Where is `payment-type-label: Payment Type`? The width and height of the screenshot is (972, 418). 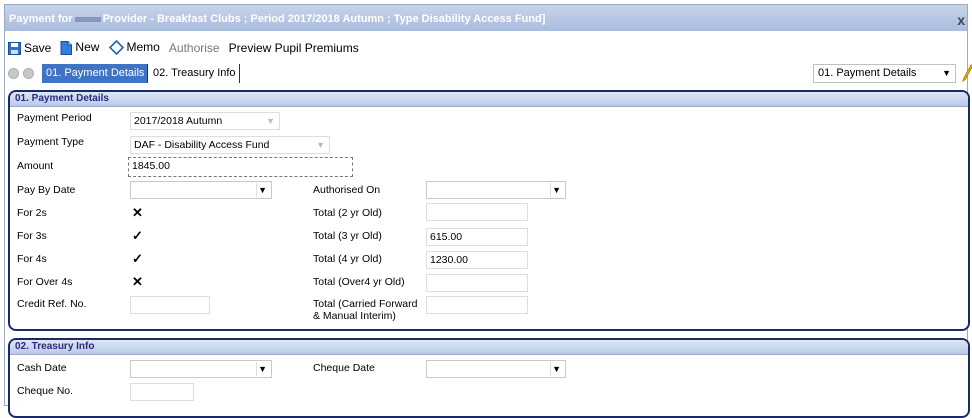 payment-type-label: Payment Type is located at coordinates (50, 142).